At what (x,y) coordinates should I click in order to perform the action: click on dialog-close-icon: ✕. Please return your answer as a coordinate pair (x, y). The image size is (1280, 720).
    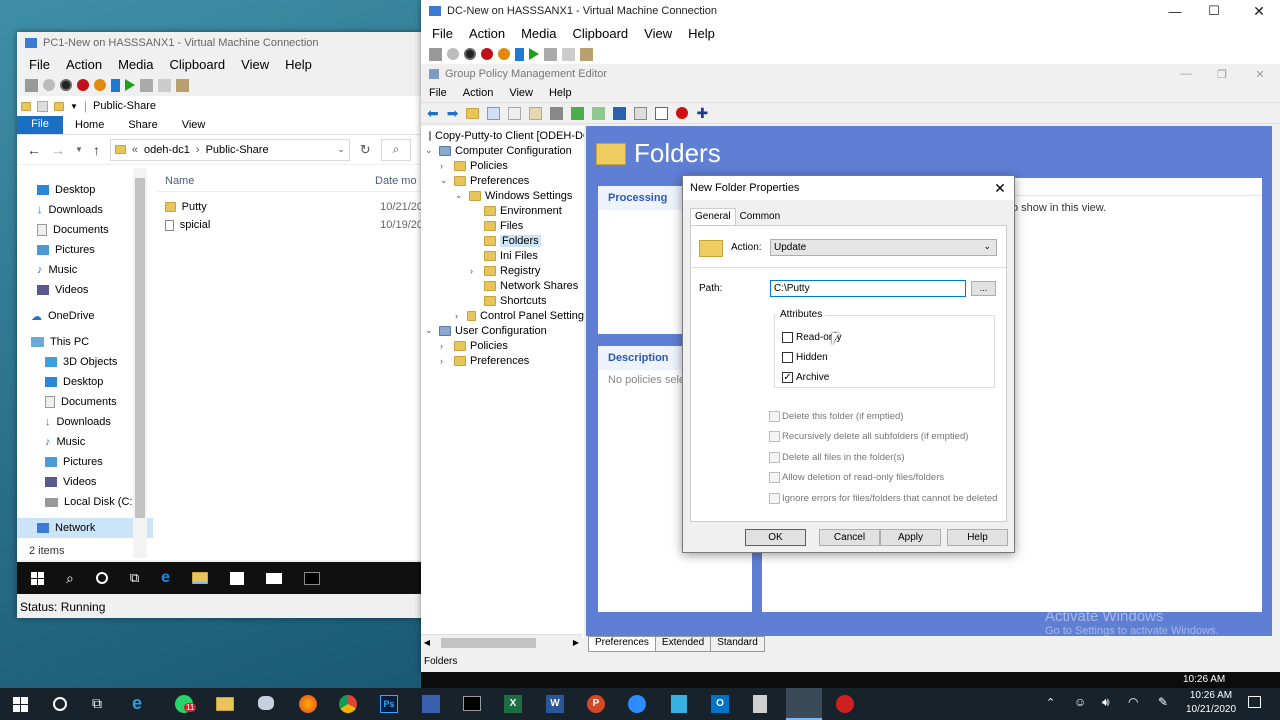
    Looking at the image, I should click on (1000, 188).